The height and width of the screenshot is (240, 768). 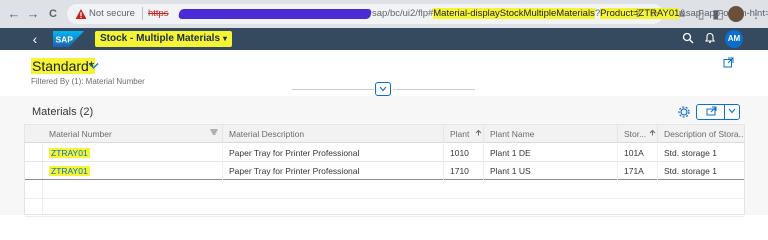 I want to click on user-avatar: AM, so click(x=734, y=39).